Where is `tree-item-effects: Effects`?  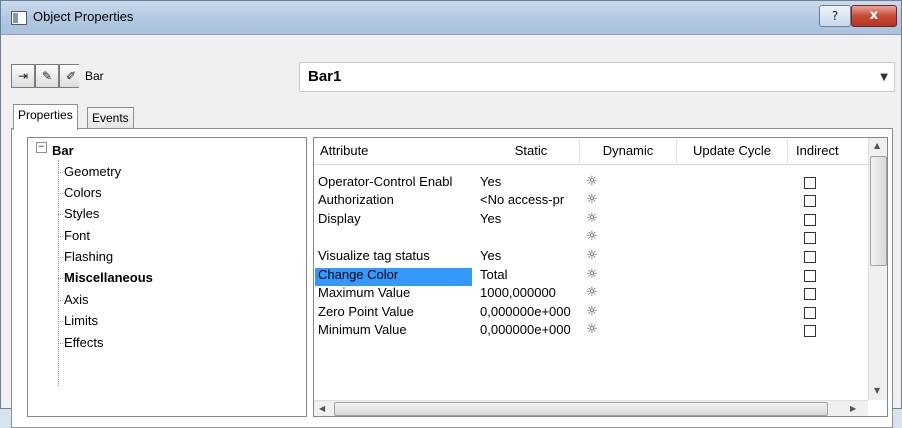
tree-item-effects: Effects is located at coordinates (81, 342).